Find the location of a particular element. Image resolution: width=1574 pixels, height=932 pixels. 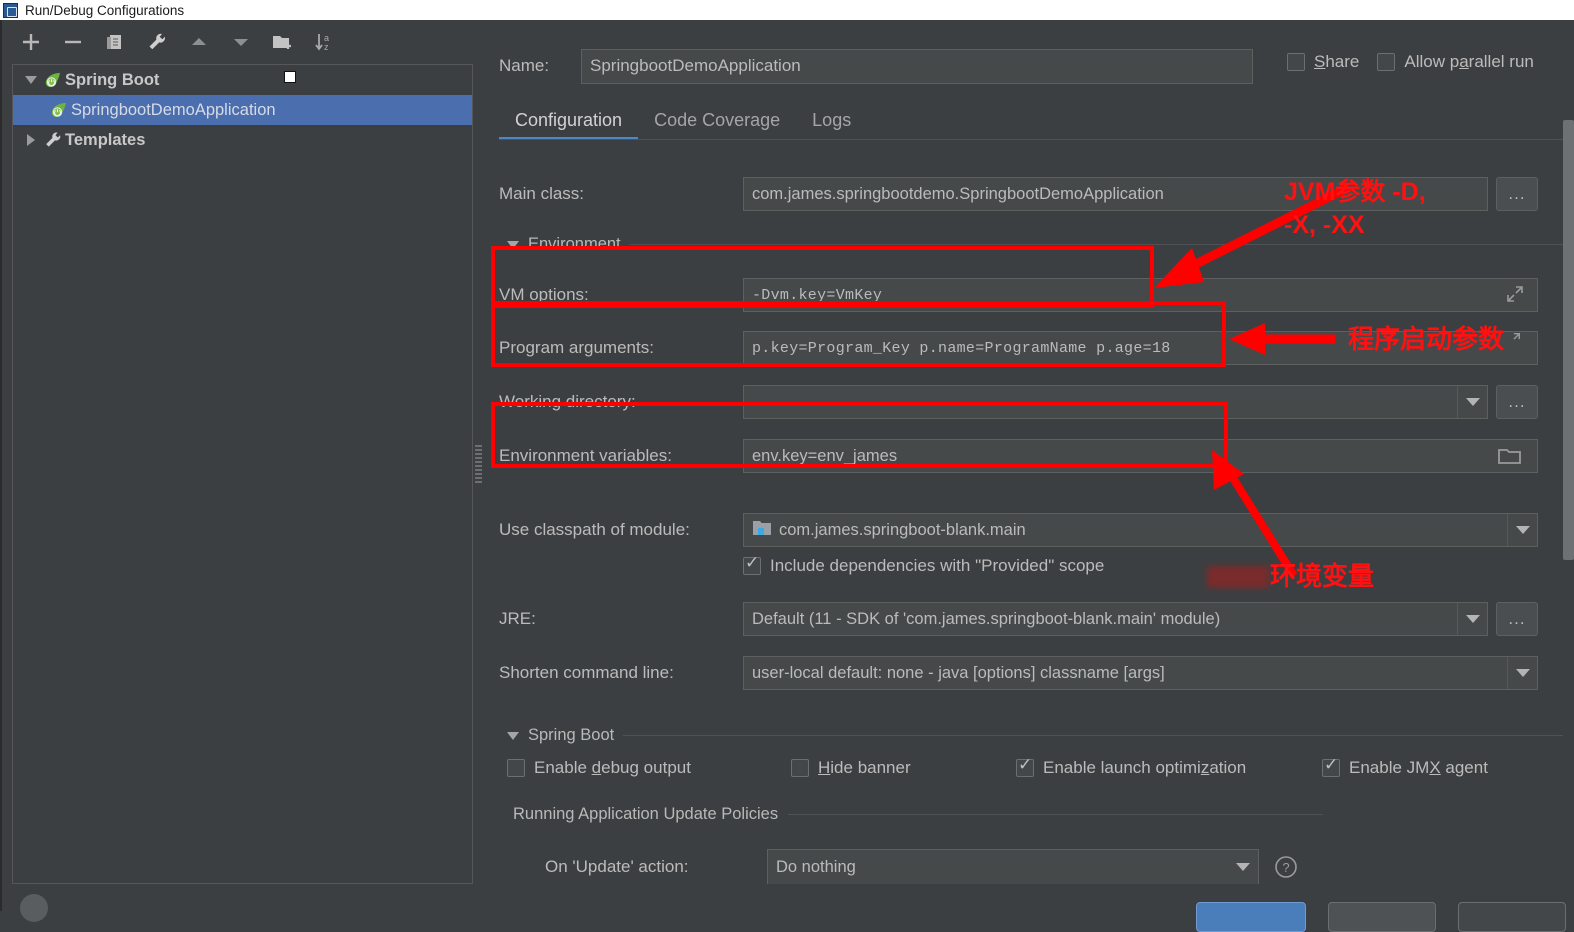

parallel-pre: Allow p is located at coordinates (1432, 61).